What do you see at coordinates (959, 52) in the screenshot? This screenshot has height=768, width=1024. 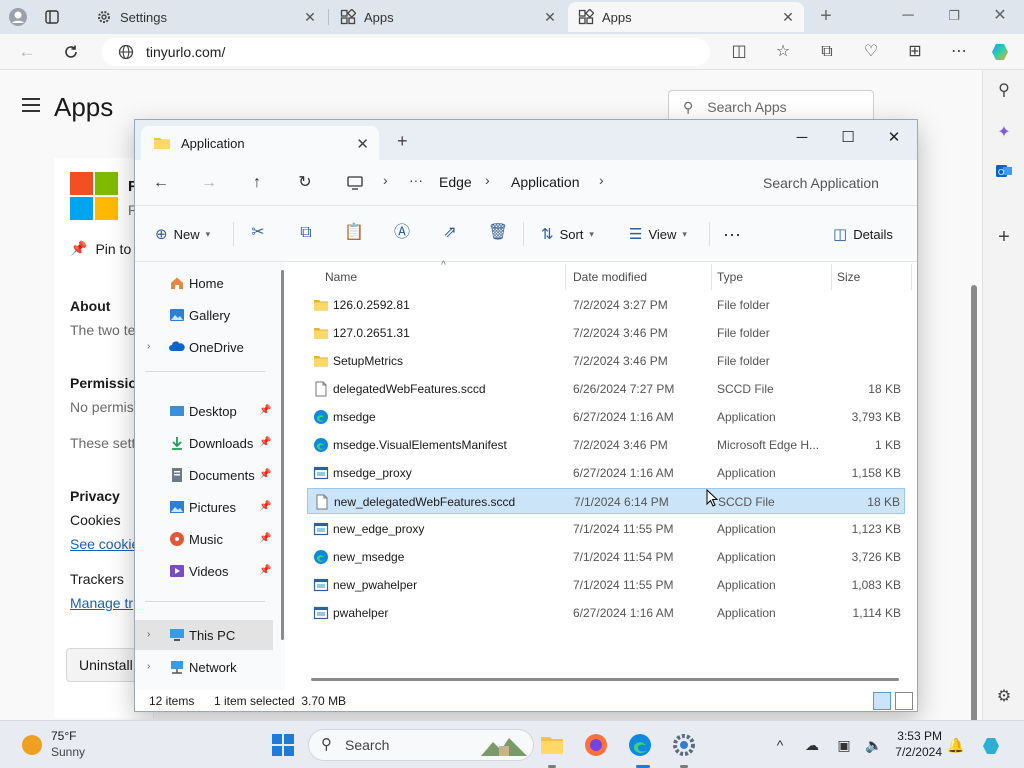 I see `more-options-icon: ⋯` at bounding box center [959, 52].